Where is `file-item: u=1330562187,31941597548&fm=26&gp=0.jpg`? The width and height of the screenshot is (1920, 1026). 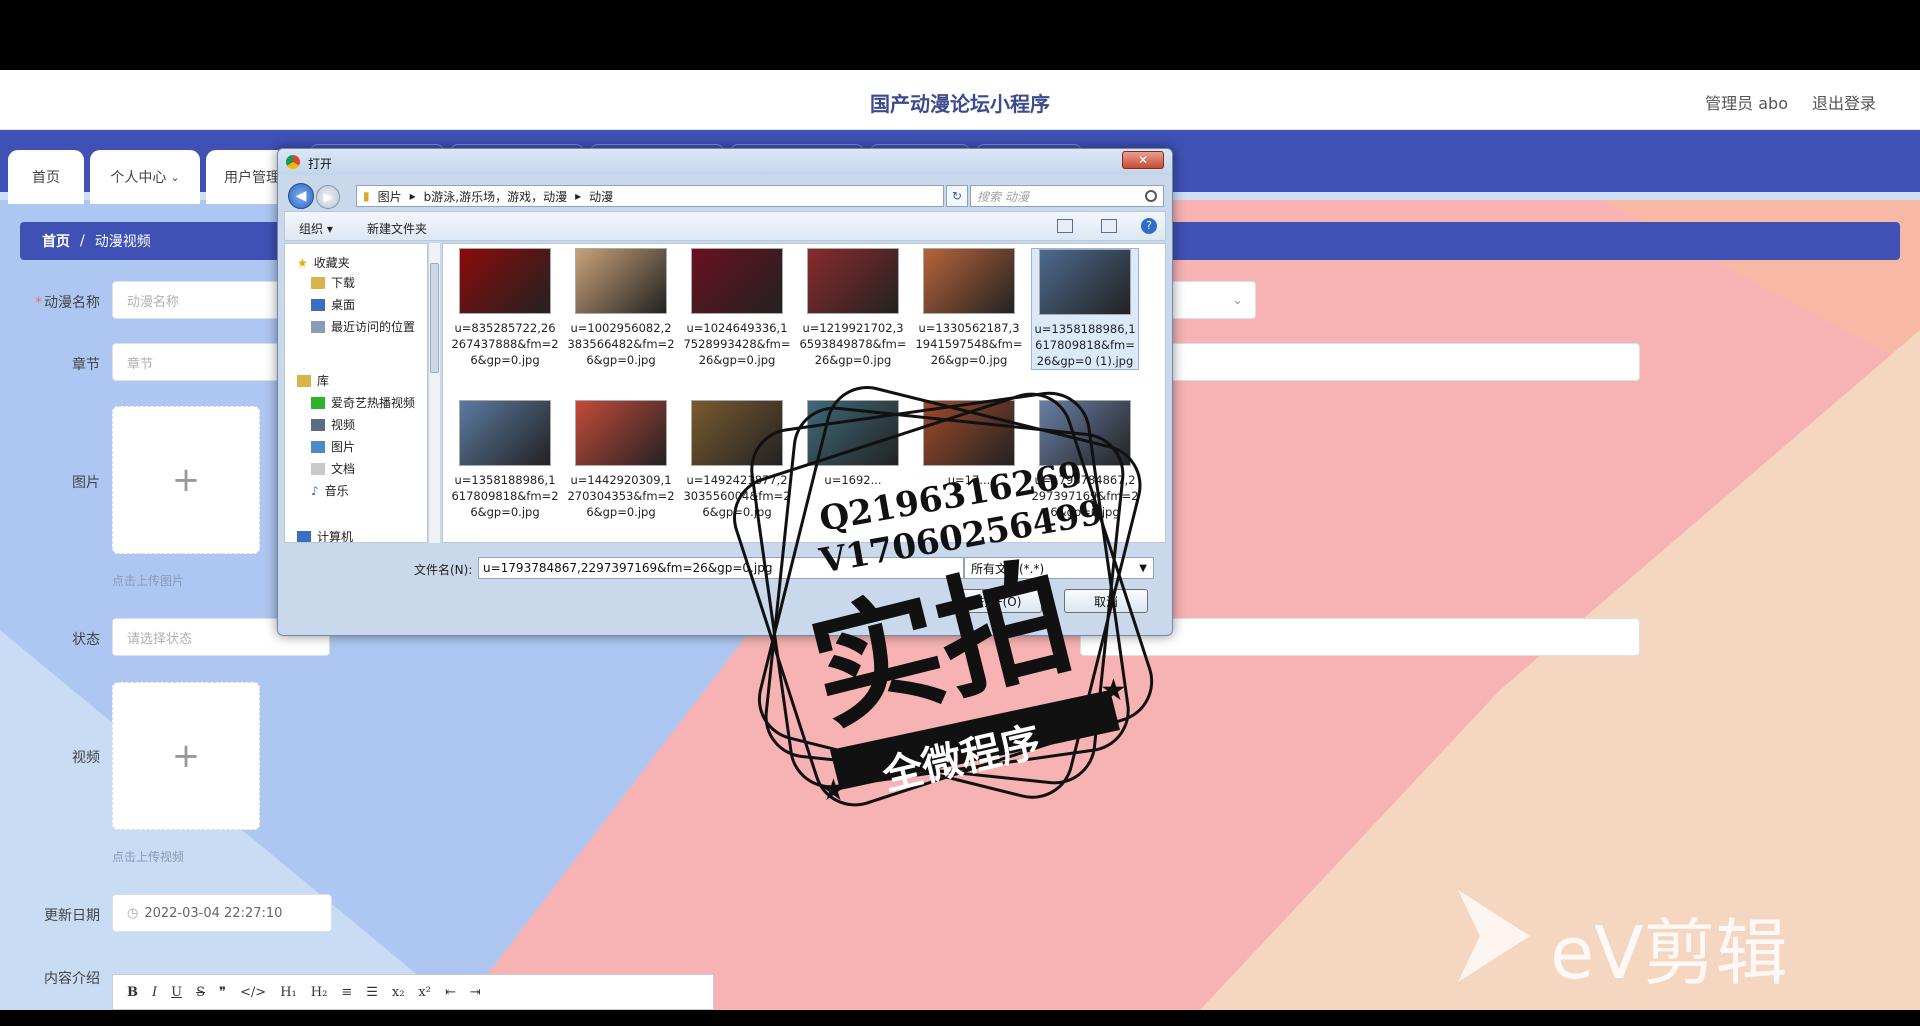 file-item: u=1330562187,31941597548&fm=26&gp=0.jpg is located at coordinates (969, 308).